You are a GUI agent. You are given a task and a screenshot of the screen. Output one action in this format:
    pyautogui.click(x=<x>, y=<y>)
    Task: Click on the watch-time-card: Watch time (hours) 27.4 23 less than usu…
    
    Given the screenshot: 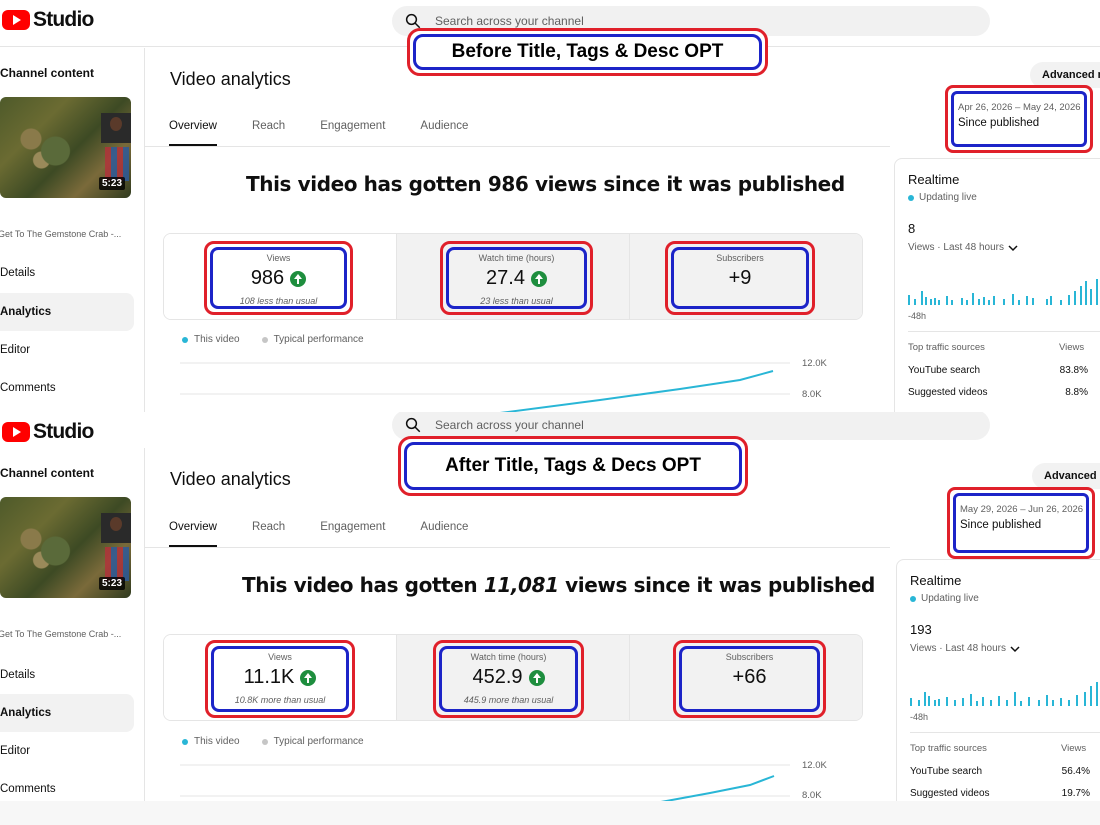 What is the action you would take?
    pyautogui.click(x=513, y=276)
    